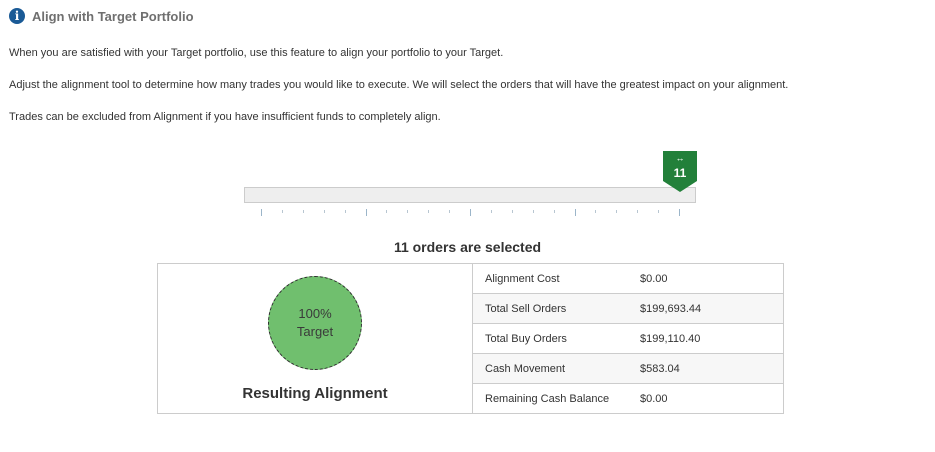  I want to click on resulting-alignment-title: Resulting Alignment, so click(315, 393).